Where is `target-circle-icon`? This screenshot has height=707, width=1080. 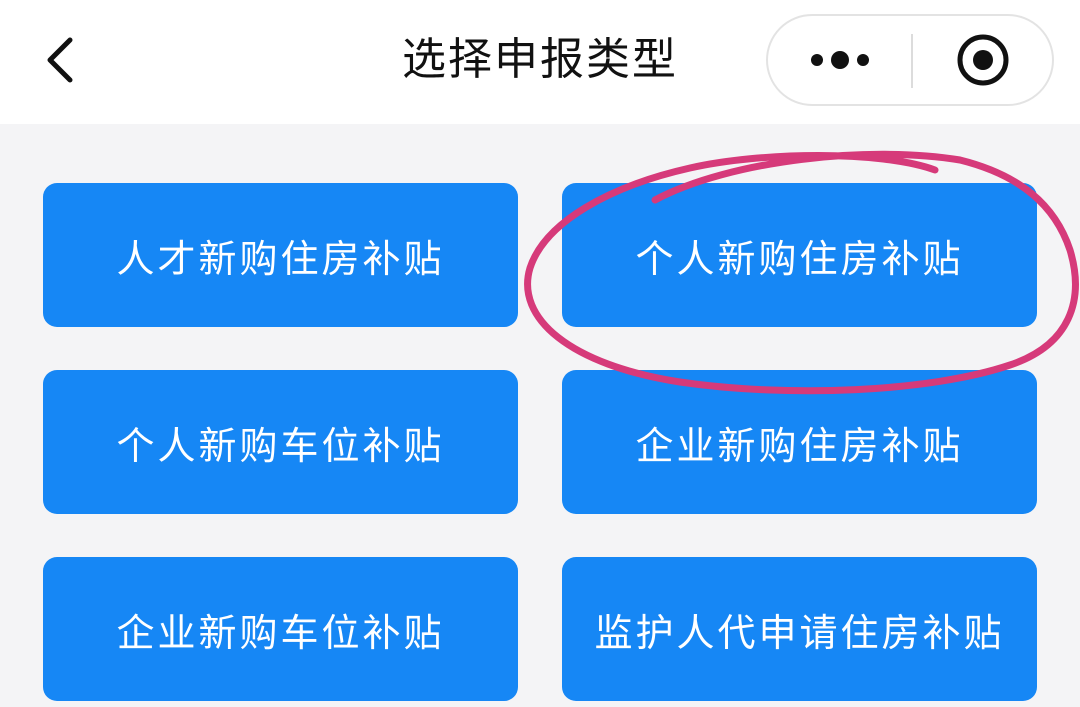 target-circle-icon is located at coordinates (982, 60).